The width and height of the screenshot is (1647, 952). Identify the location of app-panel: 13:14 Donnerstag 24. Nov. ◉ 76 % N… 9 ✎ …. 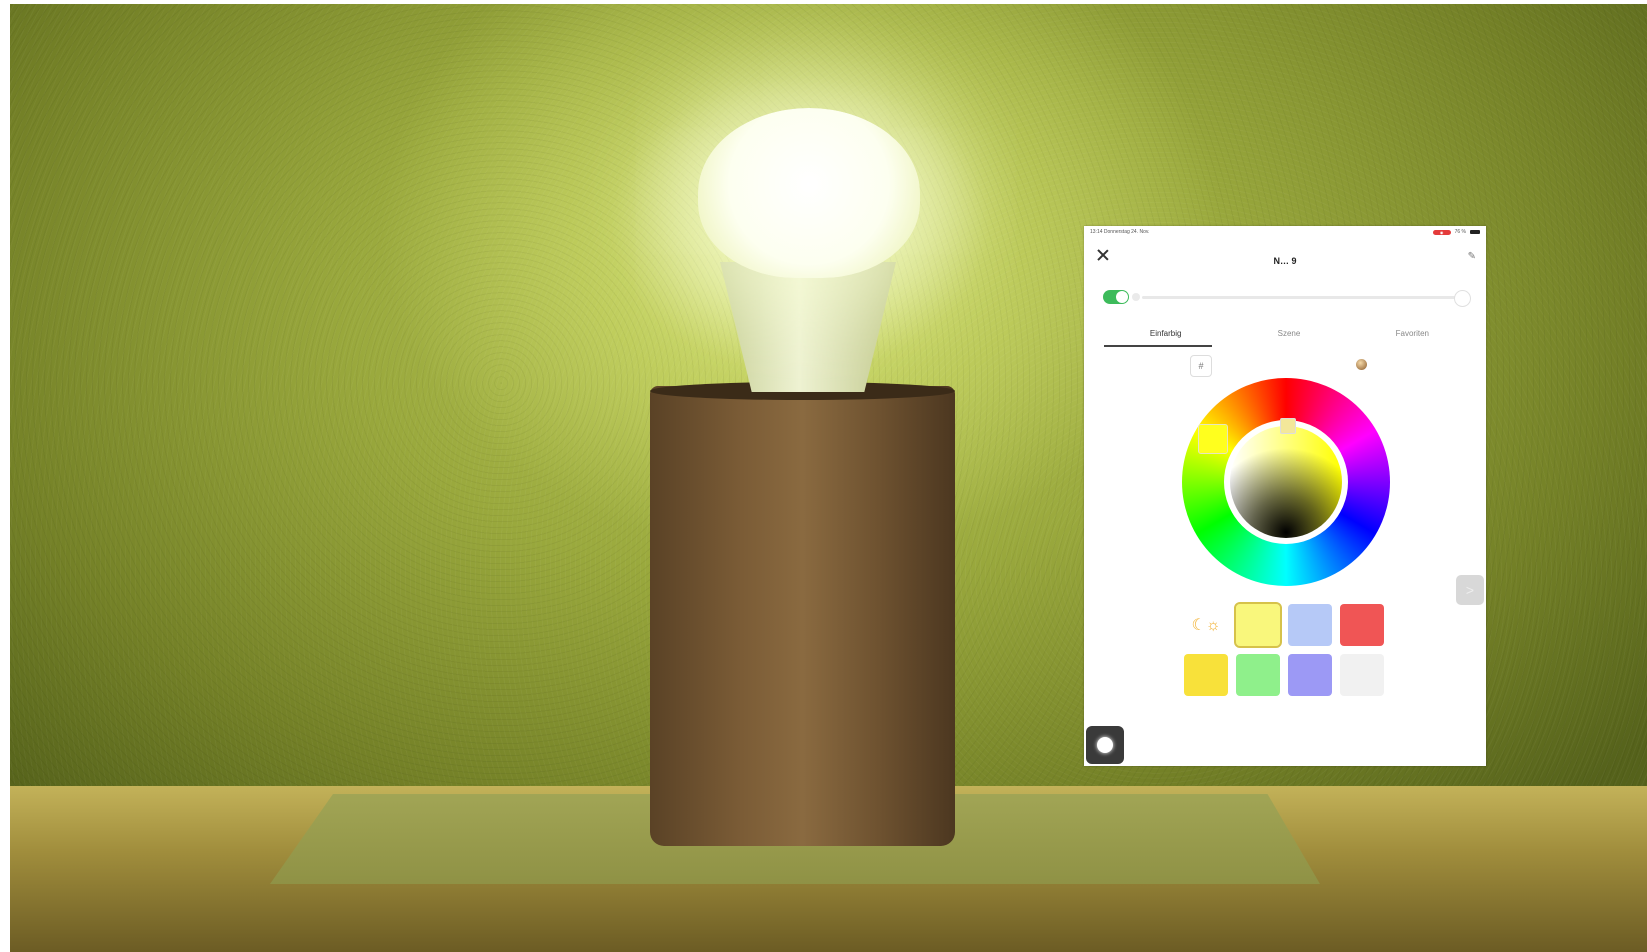
(1285, 496).